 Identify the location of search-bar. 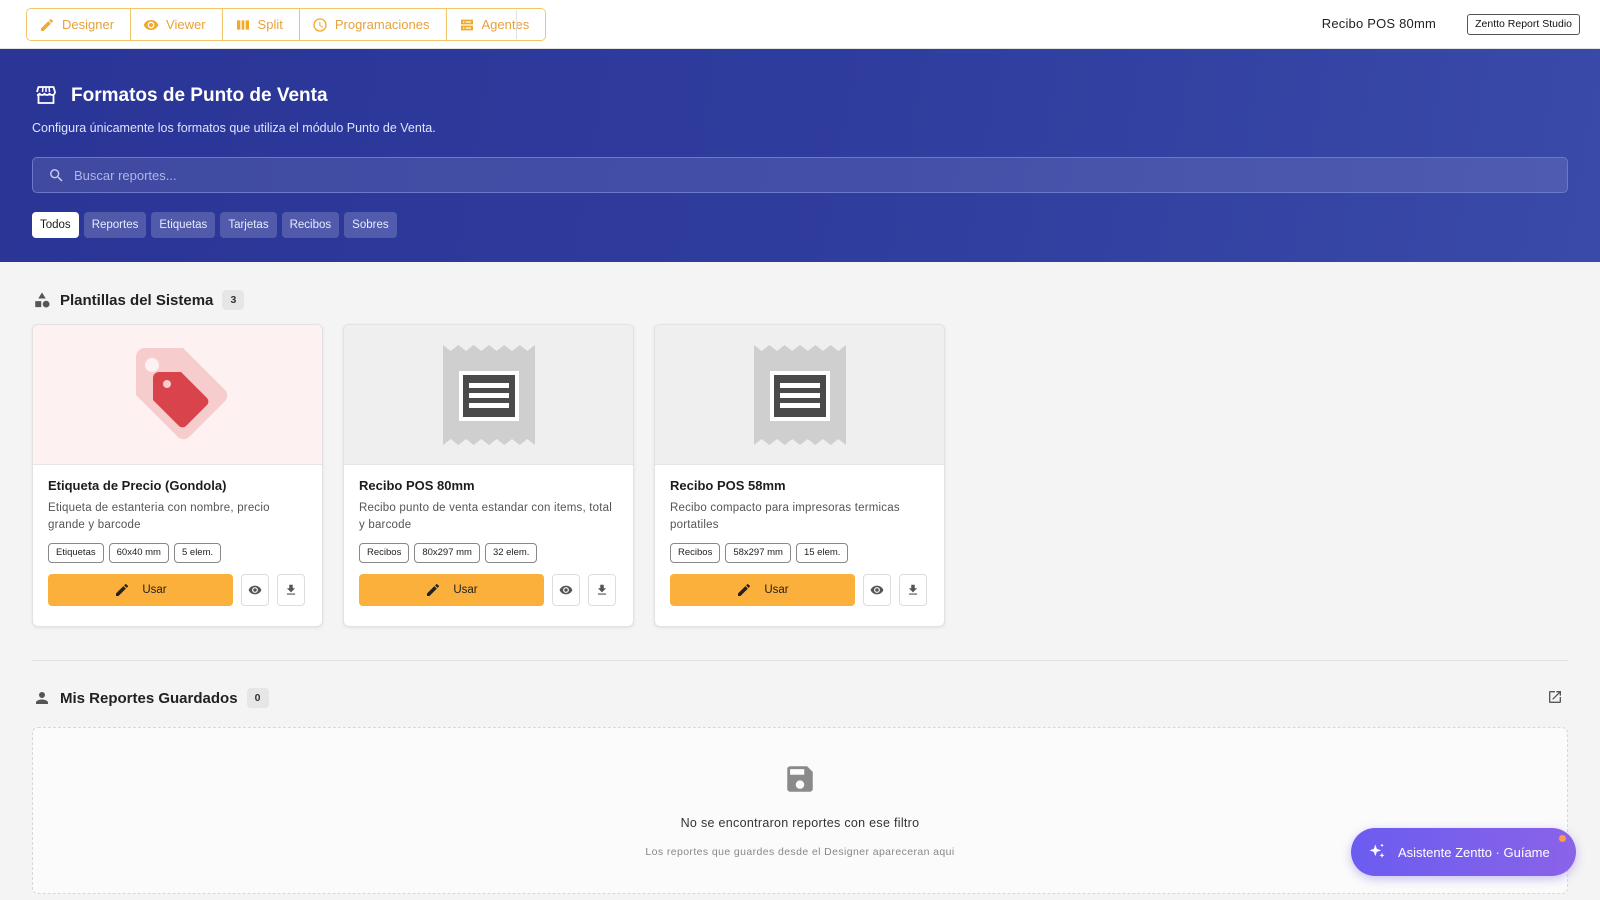
(800, 175).